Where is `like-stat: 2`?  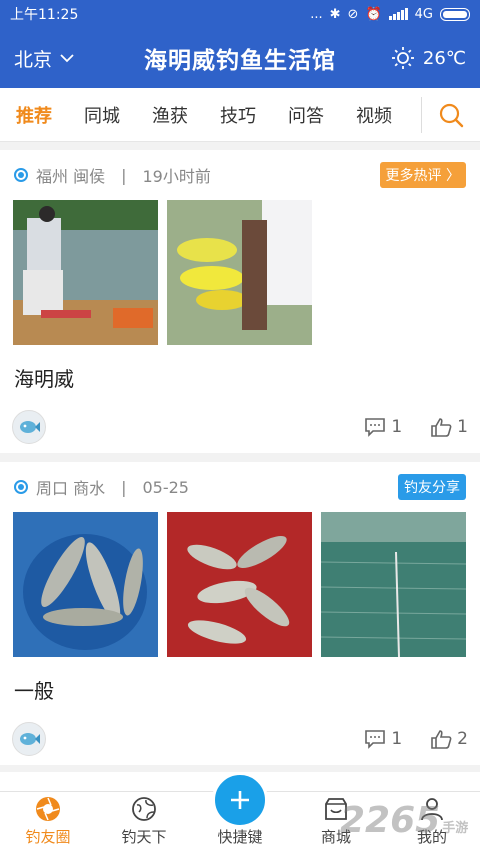 like-stat: 2 is located at coordinates (449, 739).